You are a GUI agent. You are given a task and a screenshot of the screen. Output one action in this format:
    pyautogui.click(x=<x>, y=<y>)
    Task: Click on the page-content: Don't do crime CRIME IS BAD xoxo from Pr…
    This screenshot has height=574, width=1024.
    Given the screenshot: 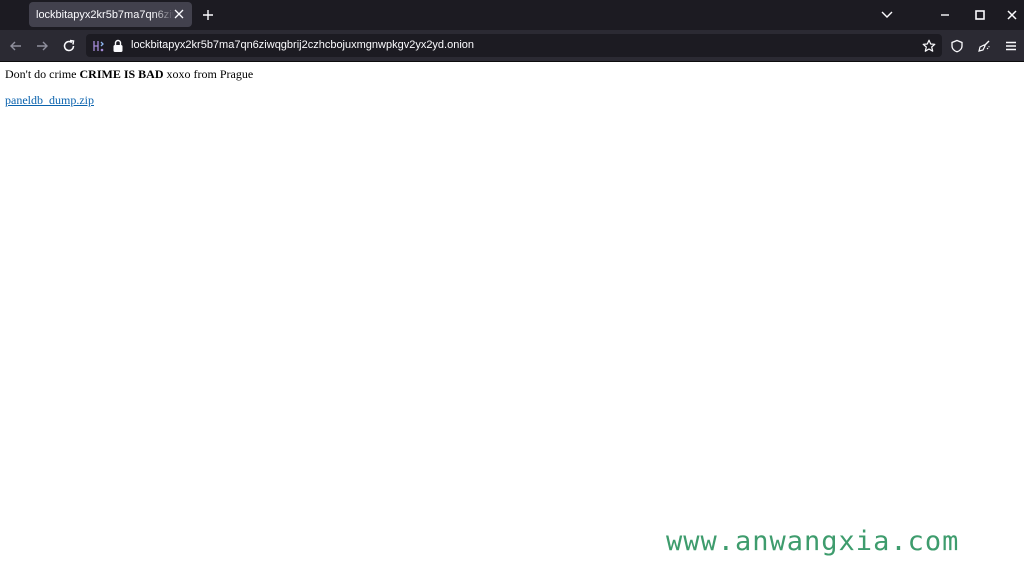 What is the action you would take?
    pyautogui.click(x=514, y=87)
    